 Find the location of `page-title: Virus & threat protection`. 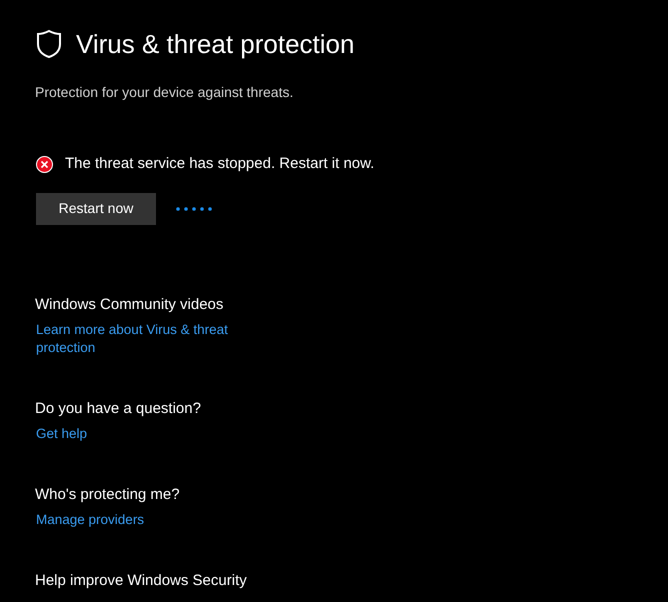

page-title: Virus & threat protection is located at coordinates (215, 44).